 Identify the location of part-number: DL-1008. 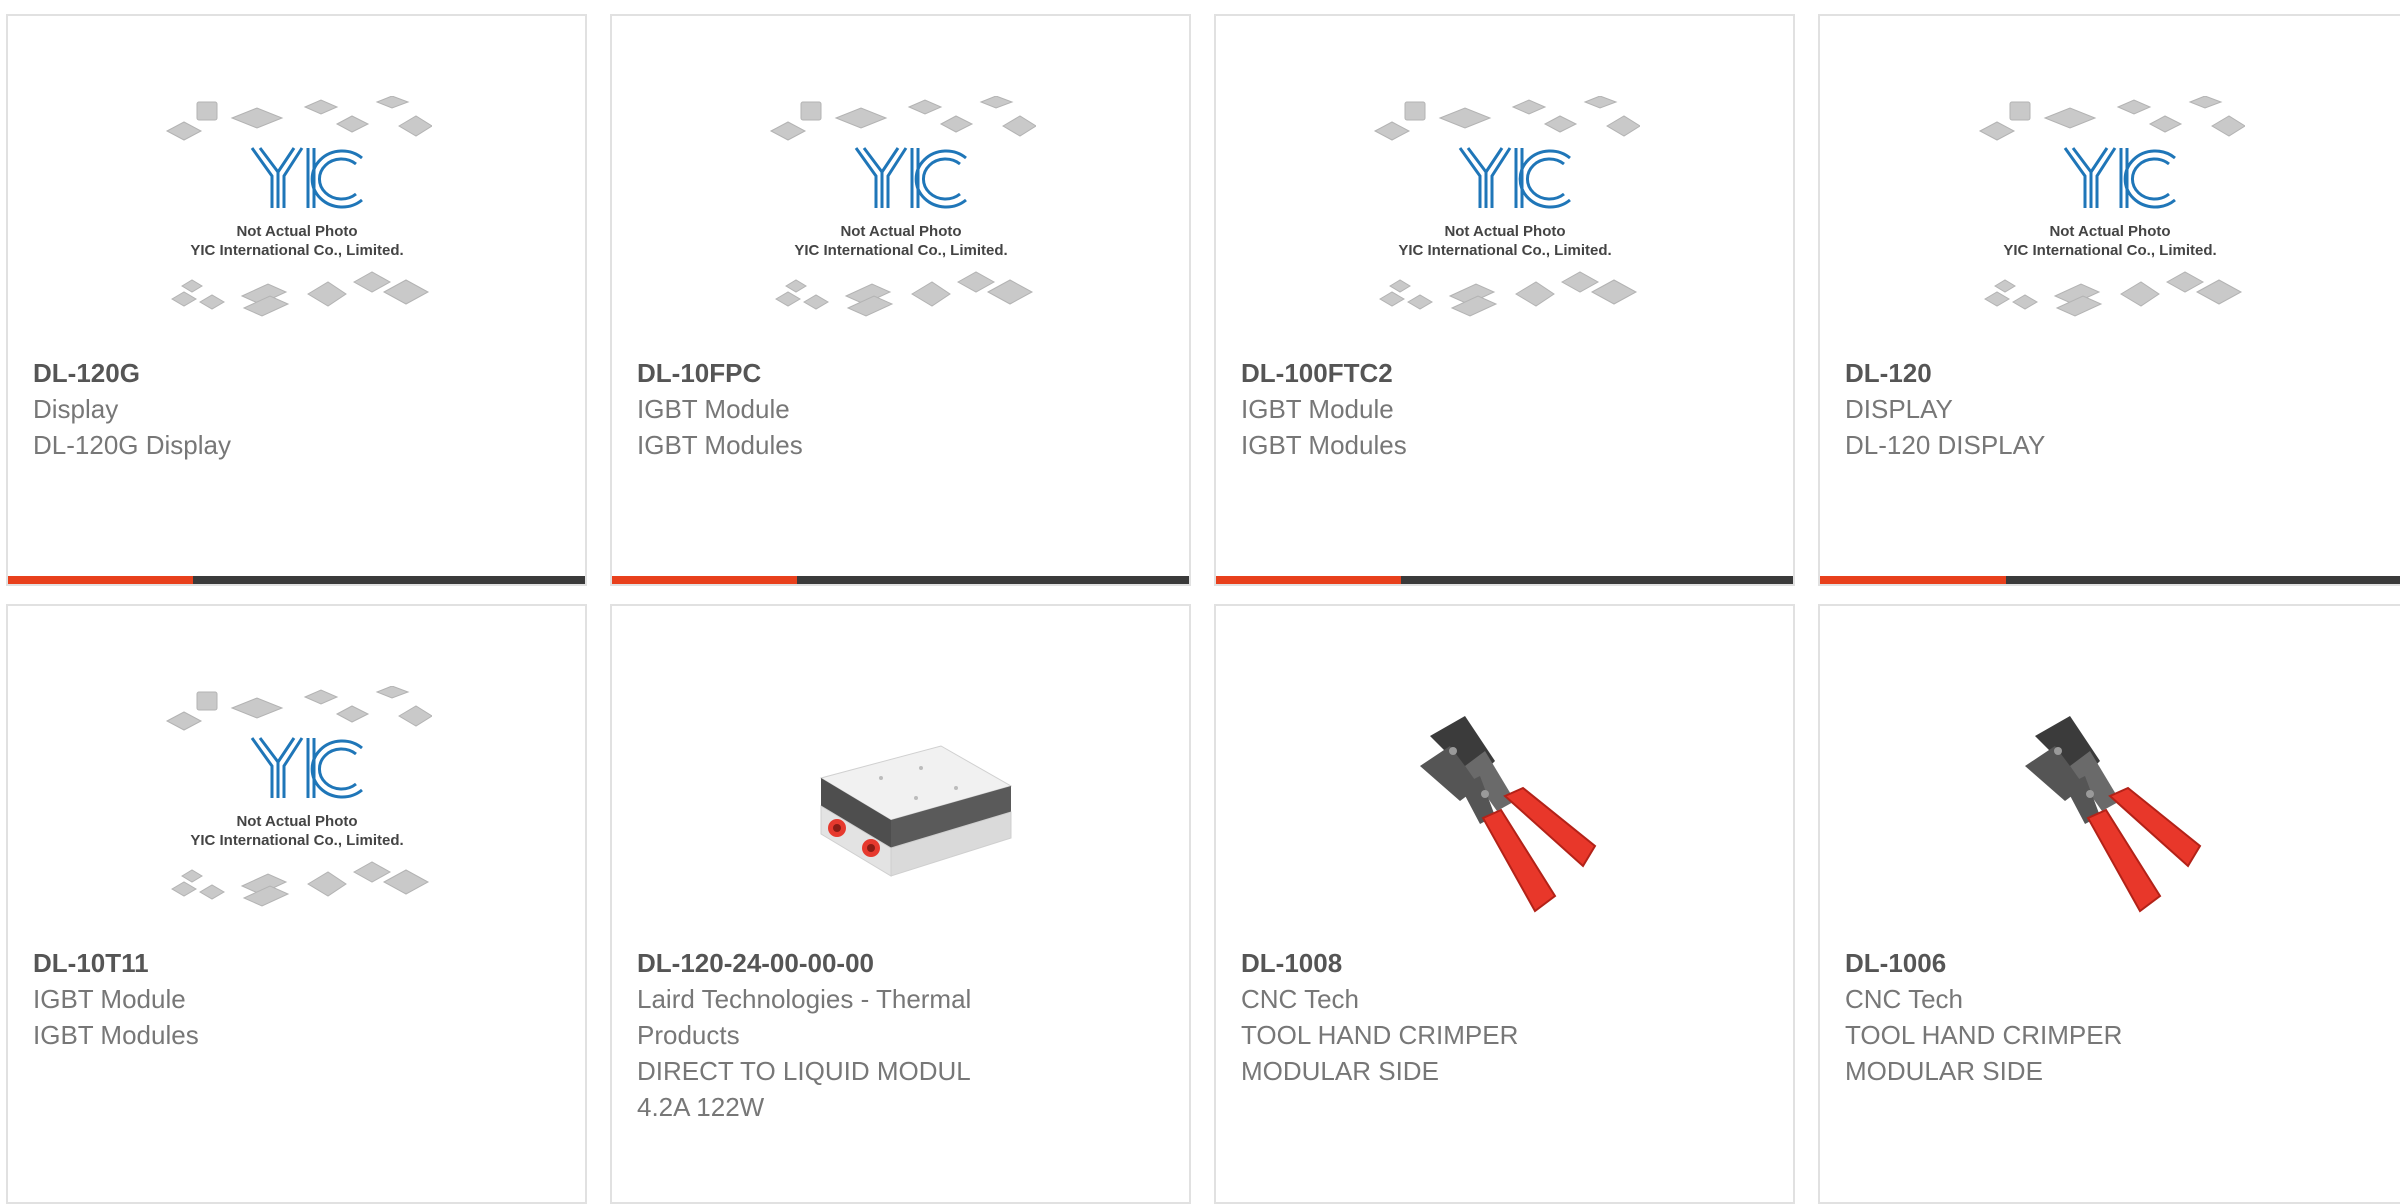
(1507, 963).